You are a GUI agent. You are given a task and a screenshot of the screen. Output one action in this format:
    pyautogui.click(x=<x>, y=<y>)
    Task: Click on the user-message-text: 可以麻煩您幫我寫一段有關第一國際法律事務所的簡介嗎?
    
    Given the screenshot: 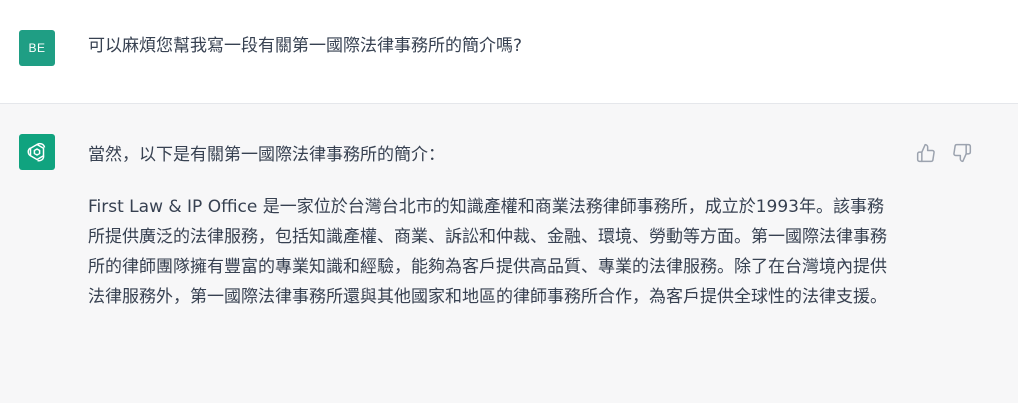 What is the action you would take?
    pyautogui.click(x=305, y=46)
    